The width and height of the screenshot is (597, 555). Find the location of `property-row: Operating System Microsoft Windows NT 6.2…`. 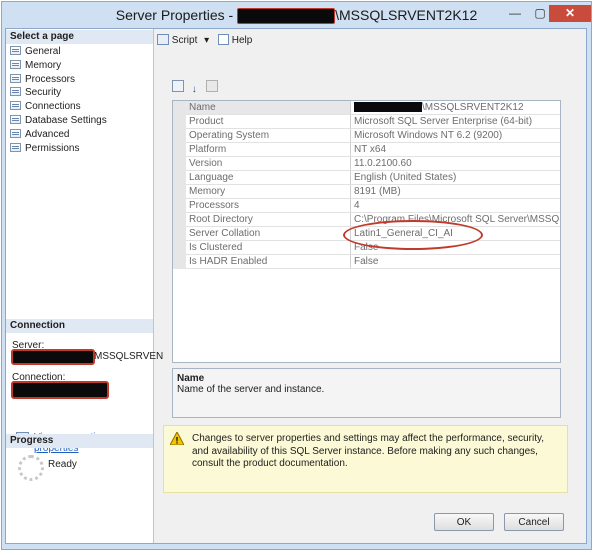

property-row: Operating System Microsoft Windows NT 6.2… is located at coordinates (366, 135).